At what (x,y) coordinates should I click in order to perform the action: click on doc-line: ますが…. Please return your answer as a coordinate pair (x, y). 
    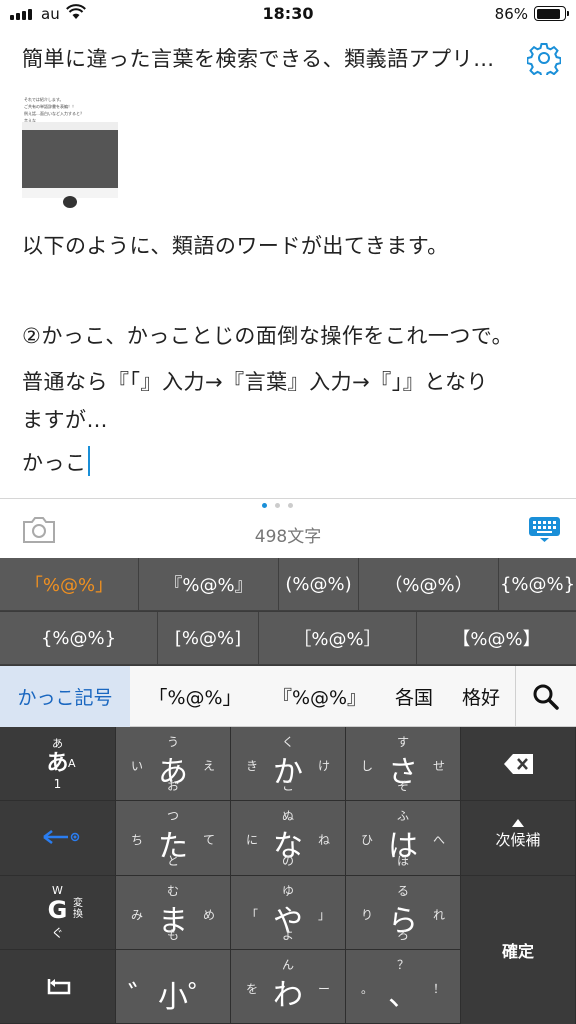
    Looking at the image, I should click on (292, 419).